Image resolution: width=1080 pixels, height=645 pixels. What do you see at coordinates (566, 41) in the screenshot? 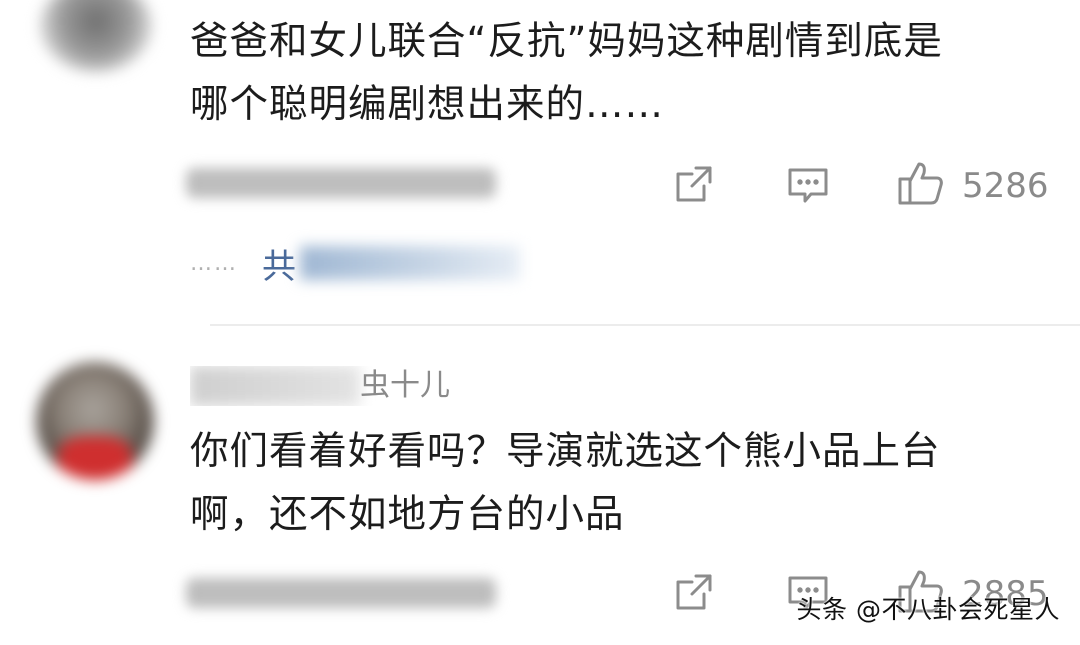
I see `comment-line: 爸爸和女儿联合“反抗”妈妈这种剧情到底是` at bounding box center [566, 41].